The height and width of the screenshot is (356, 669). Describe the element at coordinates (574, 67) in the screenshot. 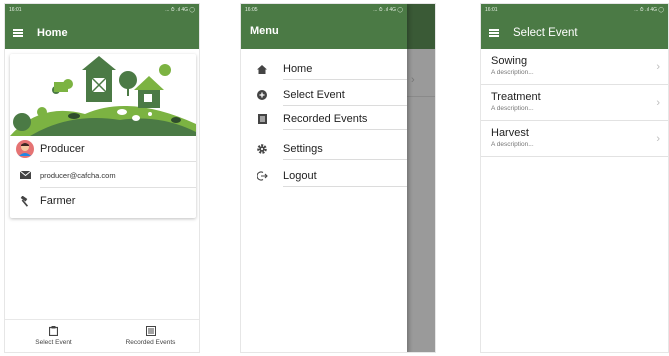

I see `event-item-sowing: Sowing A description... ›` at that location.